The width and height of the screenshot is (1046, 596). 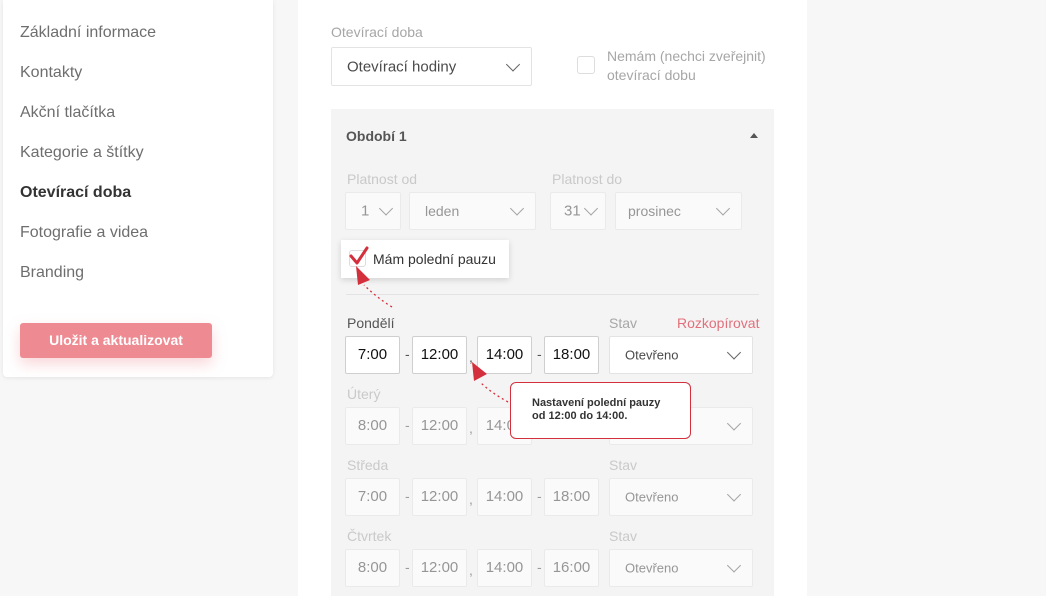 I want to click on wednesday-status-value: Otevřeno, so click(x=652, y=497).